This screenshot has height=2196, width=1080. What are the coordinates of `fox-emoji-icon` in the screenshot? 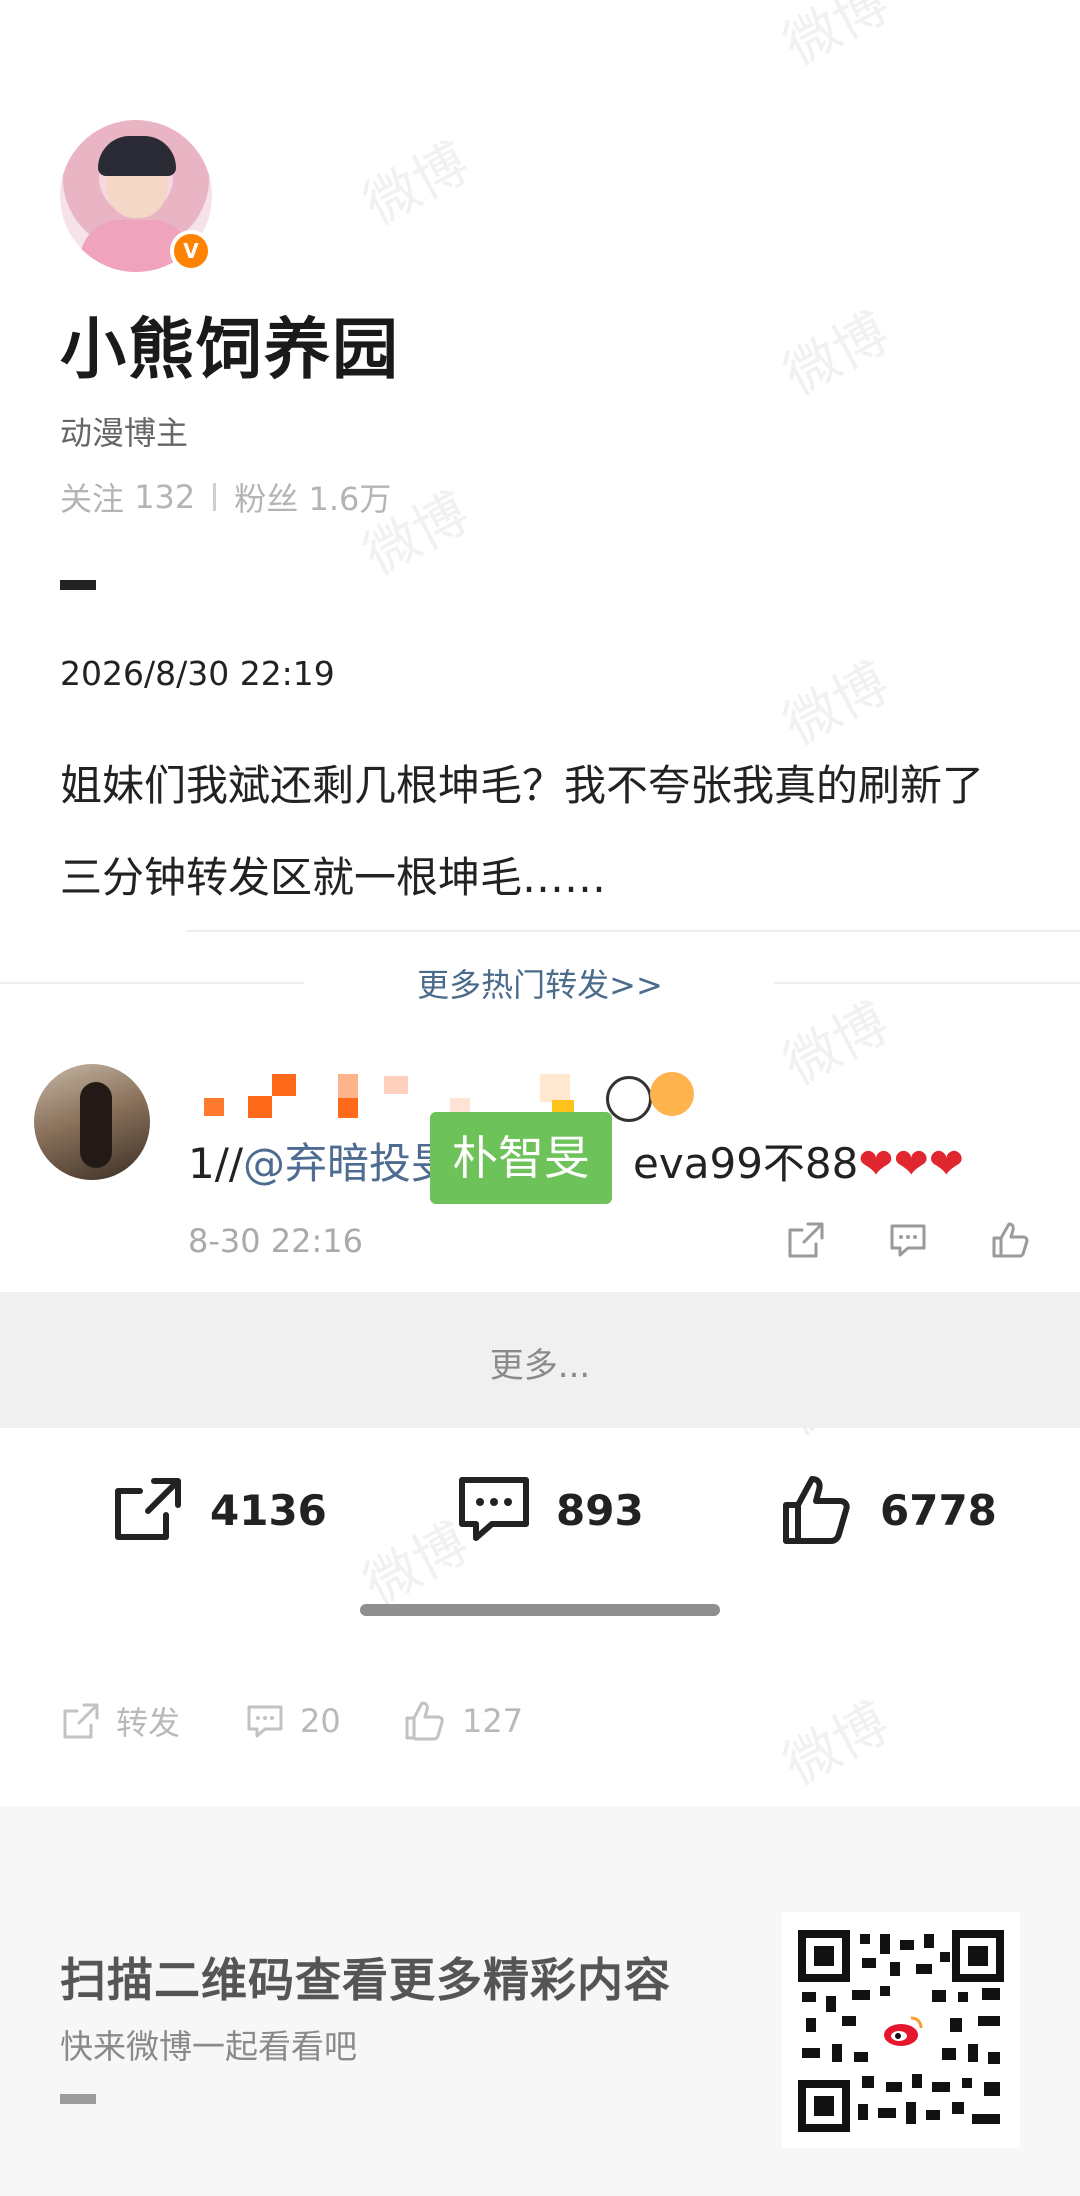 It's located at (672, 1094).